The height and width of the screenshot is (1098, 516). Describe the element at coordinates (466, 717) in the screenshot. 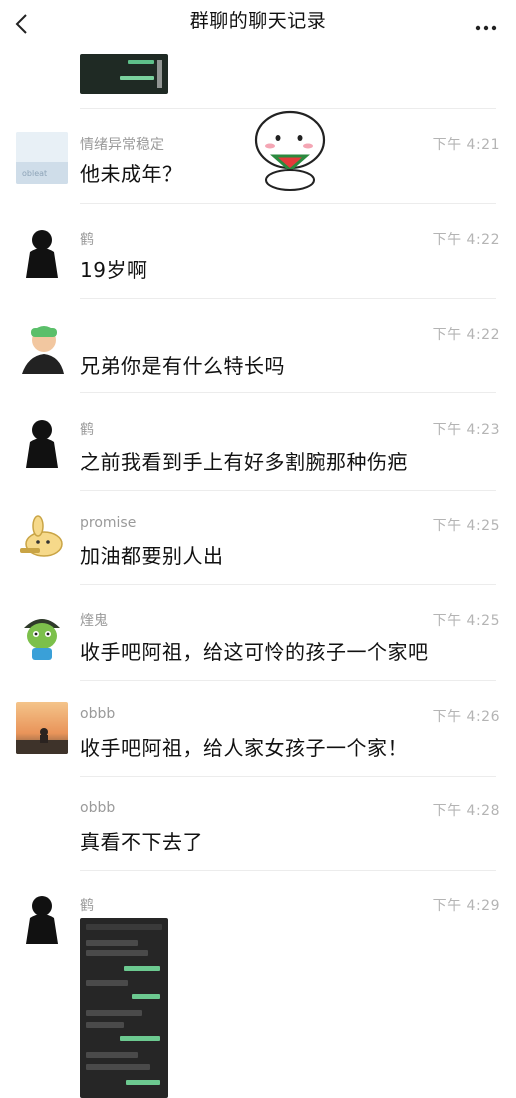

I see `message-time: 下午 4:26` at that location.